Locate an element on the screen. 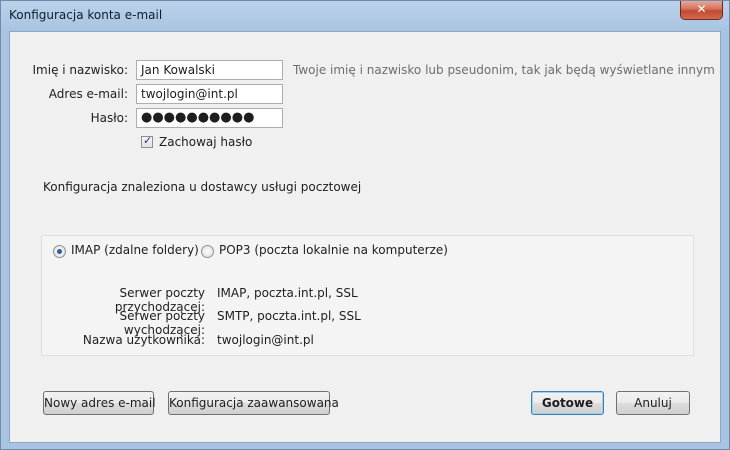  email-input: twojlogin@int.pl is located at coordinates (209, 94).